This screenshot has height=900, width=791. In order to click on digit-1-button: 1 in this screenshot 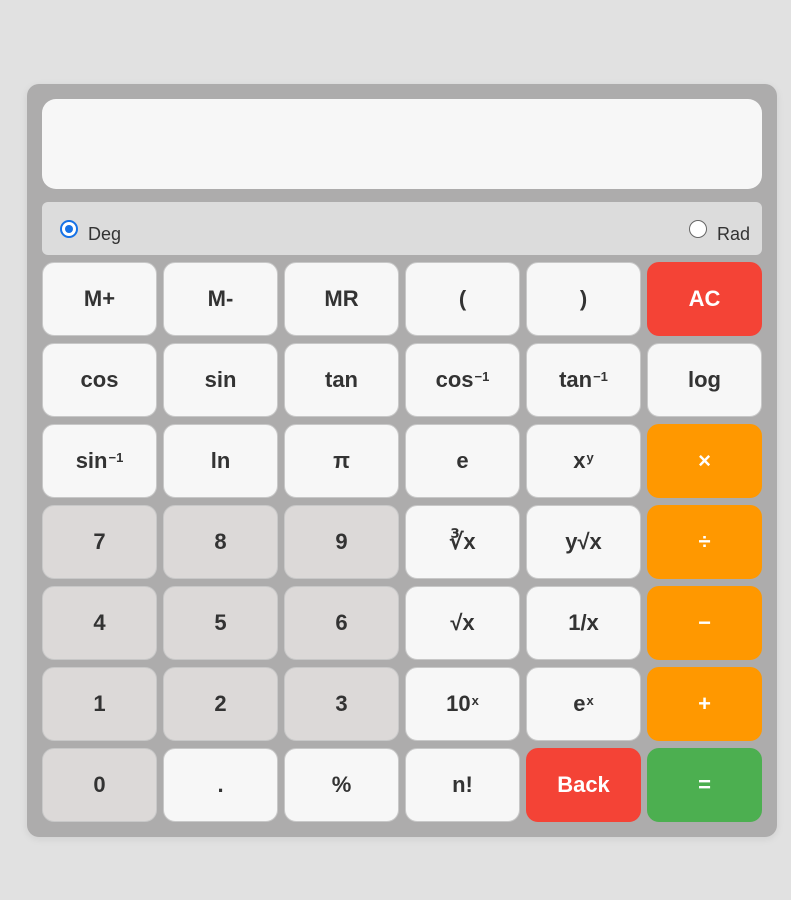, I will do `click(99, 704)`.